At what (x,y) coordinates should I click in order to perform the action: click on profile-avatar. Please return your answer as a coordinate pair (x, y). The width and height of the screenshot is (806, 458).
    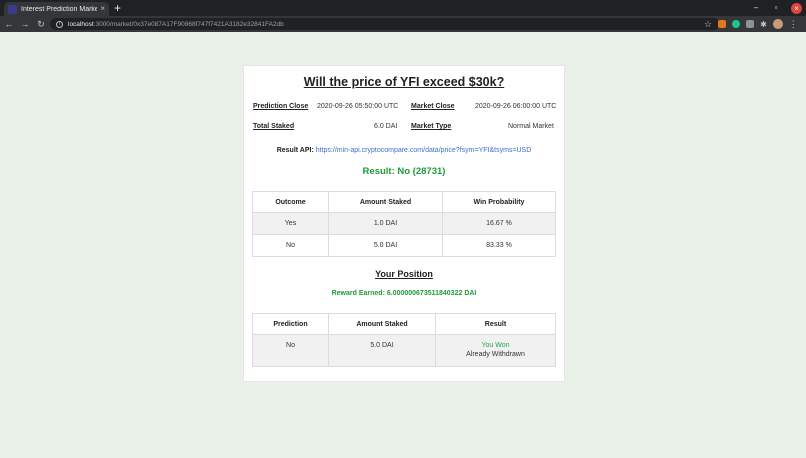
    Looking at the image, I should click on (777, 24).